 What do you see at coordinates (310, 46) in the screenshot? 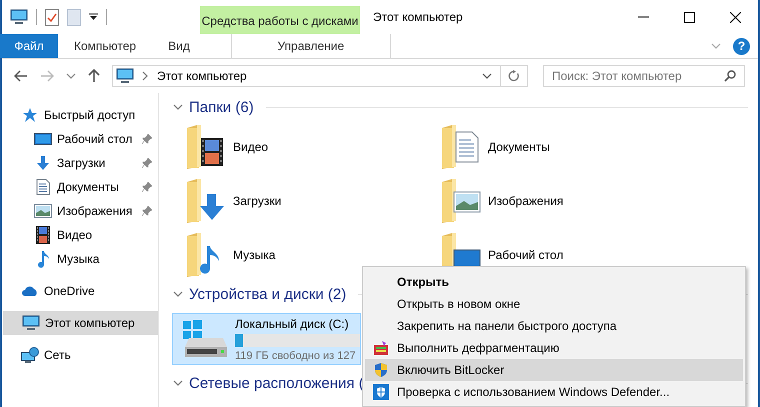
I see `ribbon-tab: Управление` at bounding box center [310, 46].